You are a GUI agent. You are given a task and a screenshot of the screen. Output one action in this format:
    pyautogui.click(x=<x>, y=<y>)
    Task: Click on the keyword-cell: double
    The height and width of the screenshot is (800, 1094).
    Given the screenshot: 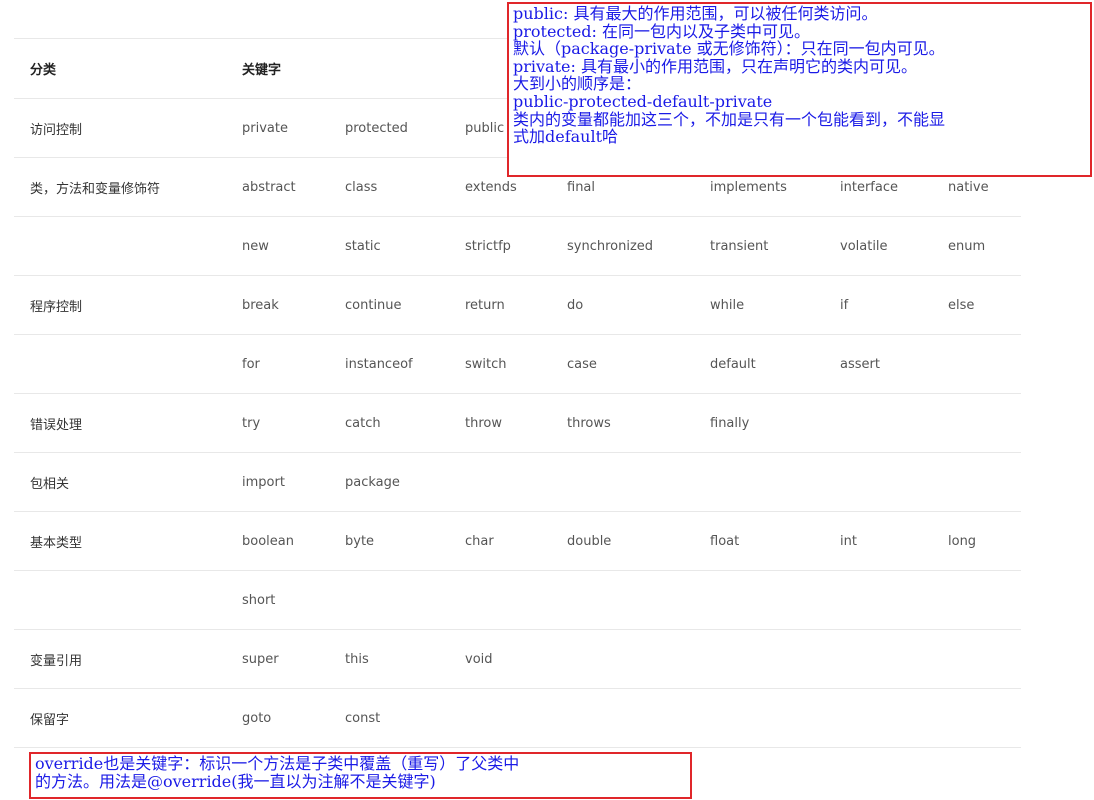 What is the action you would take?
    pyautogui.click(x=622, y=541)
    